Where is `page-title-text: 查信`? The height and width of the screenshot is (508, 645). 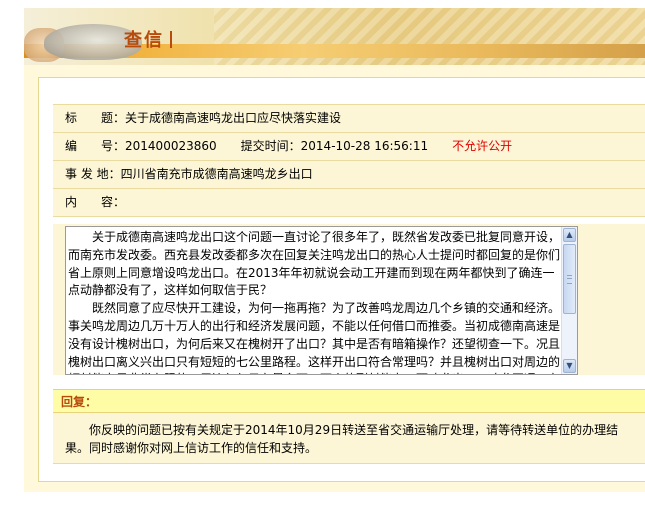
page-title-text: 查信 is located at coordinates (144, 40).